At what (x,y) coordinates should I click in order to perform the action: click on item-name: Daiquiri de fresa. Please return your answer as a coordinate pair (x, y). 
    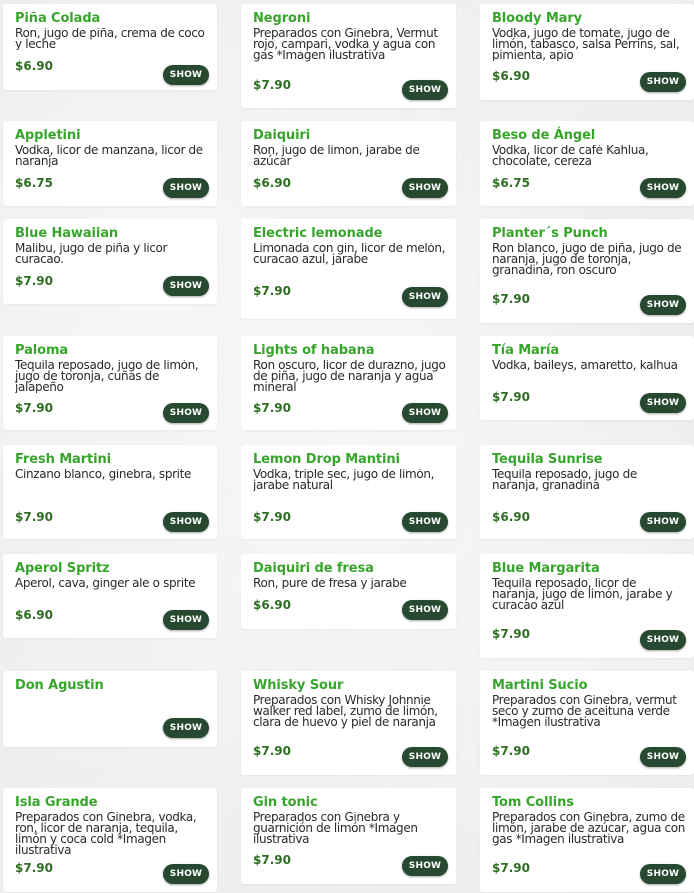
    Looking at the image, I should click on (313, 568).